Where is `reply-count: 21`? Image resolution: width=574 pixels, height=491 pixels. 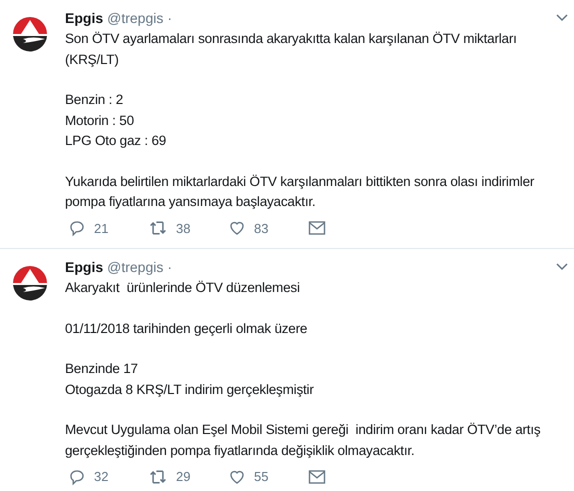 reply-count: 21 is located at coordinates (101, 229).